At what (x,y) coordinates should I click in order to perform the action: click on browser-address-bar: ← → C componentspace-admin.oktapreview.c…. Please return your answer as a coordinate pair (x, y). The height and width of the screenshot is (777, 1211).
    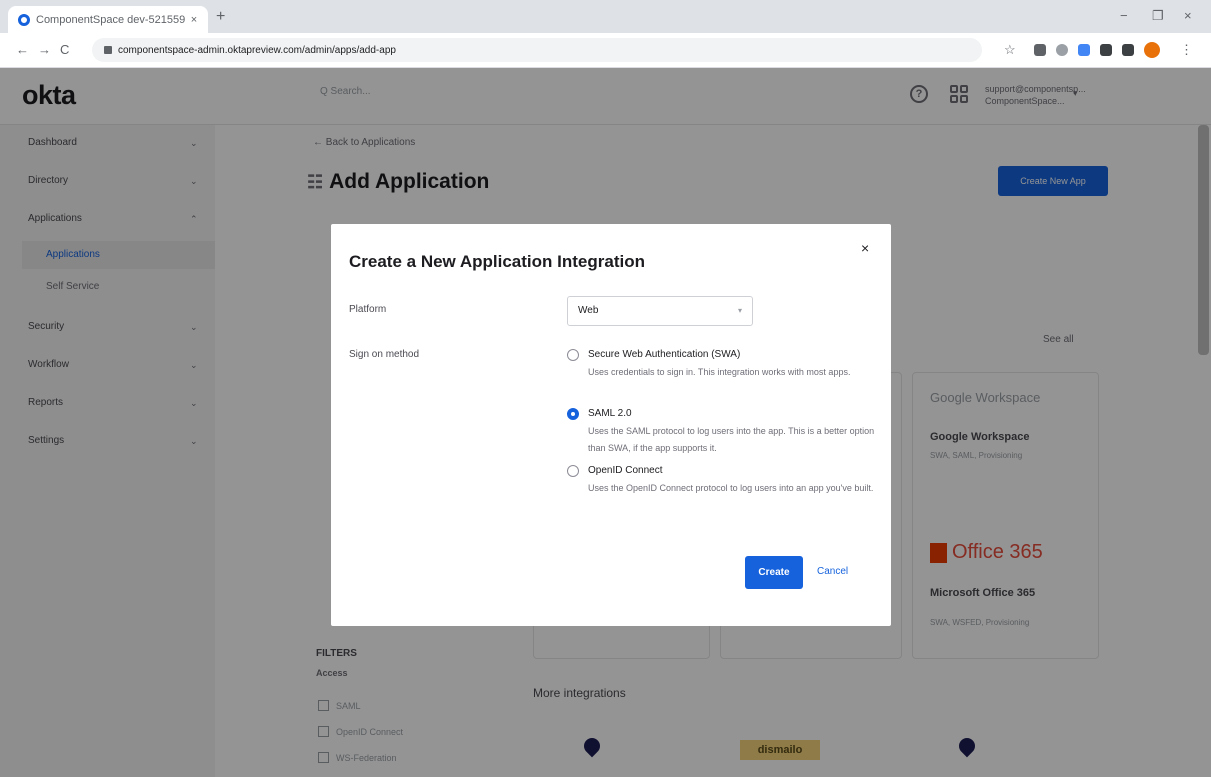
    Looking at the image, I should click on (605, 50).